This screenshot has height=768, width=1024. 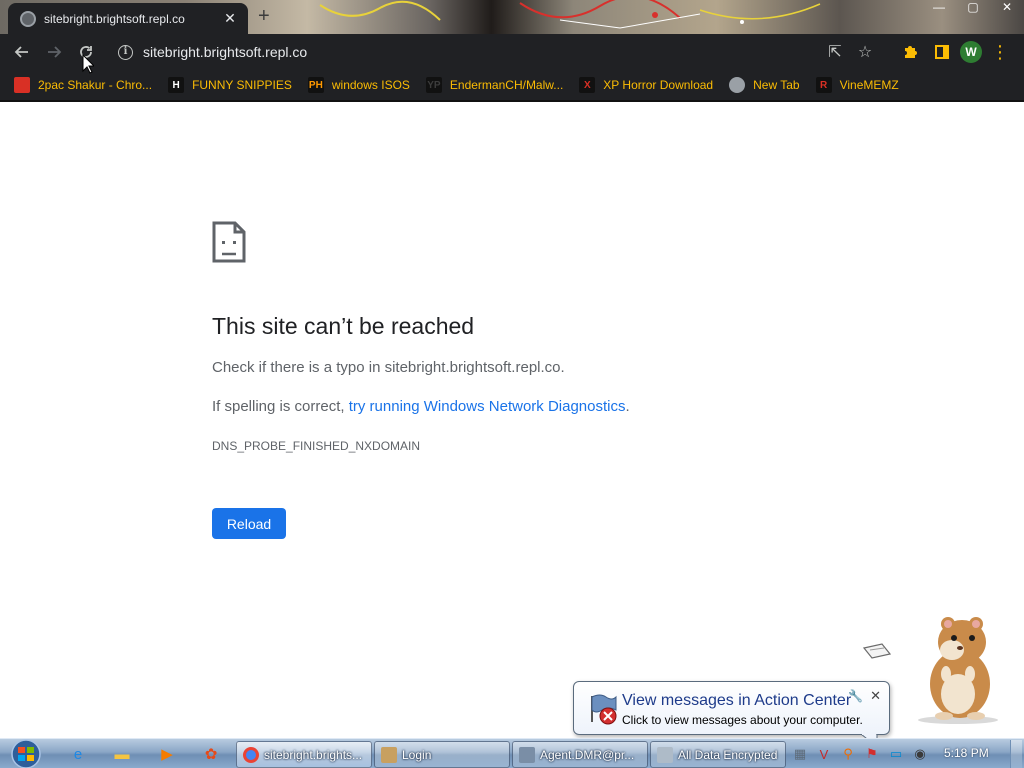 I want to click on app-icon: ✿, so click(x=211, y=754).